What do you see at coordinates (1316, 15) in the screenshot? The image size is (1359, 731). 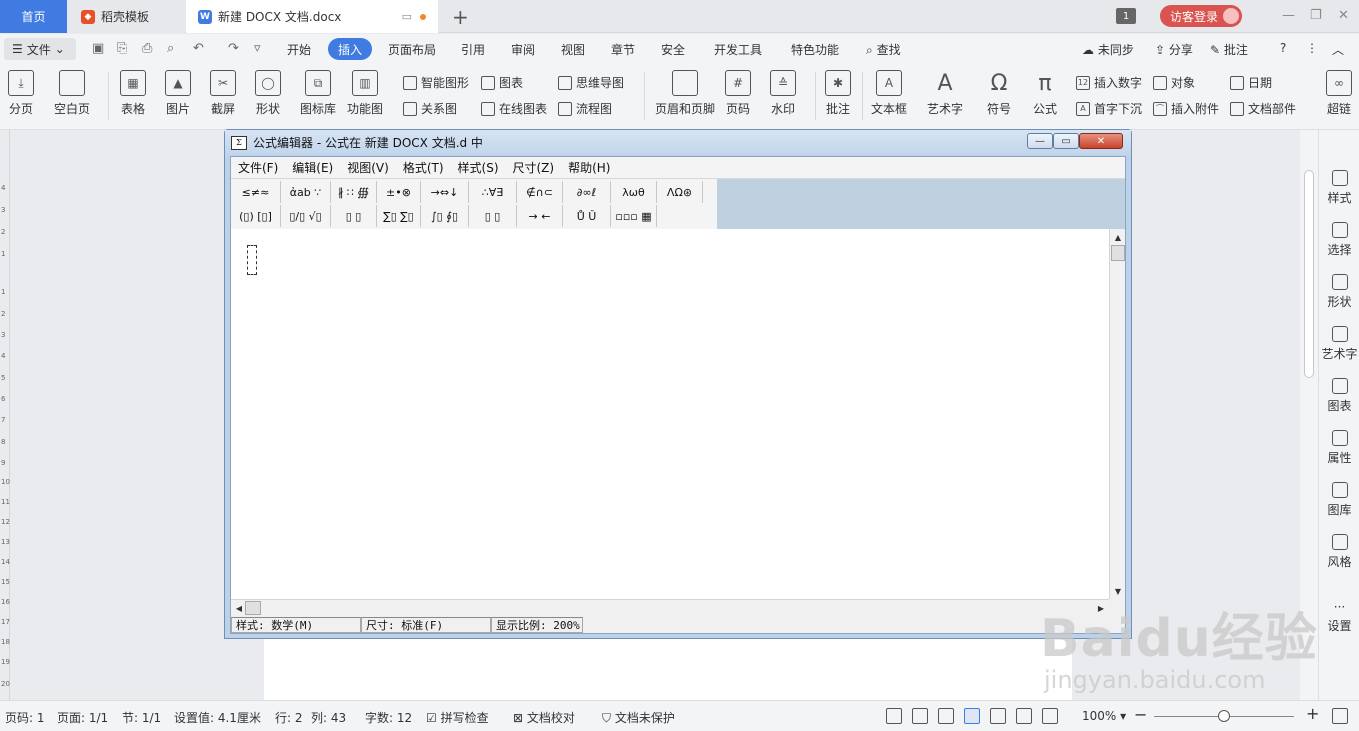 I see `restore-icon: ❐` at bounding box center [1316, 15].